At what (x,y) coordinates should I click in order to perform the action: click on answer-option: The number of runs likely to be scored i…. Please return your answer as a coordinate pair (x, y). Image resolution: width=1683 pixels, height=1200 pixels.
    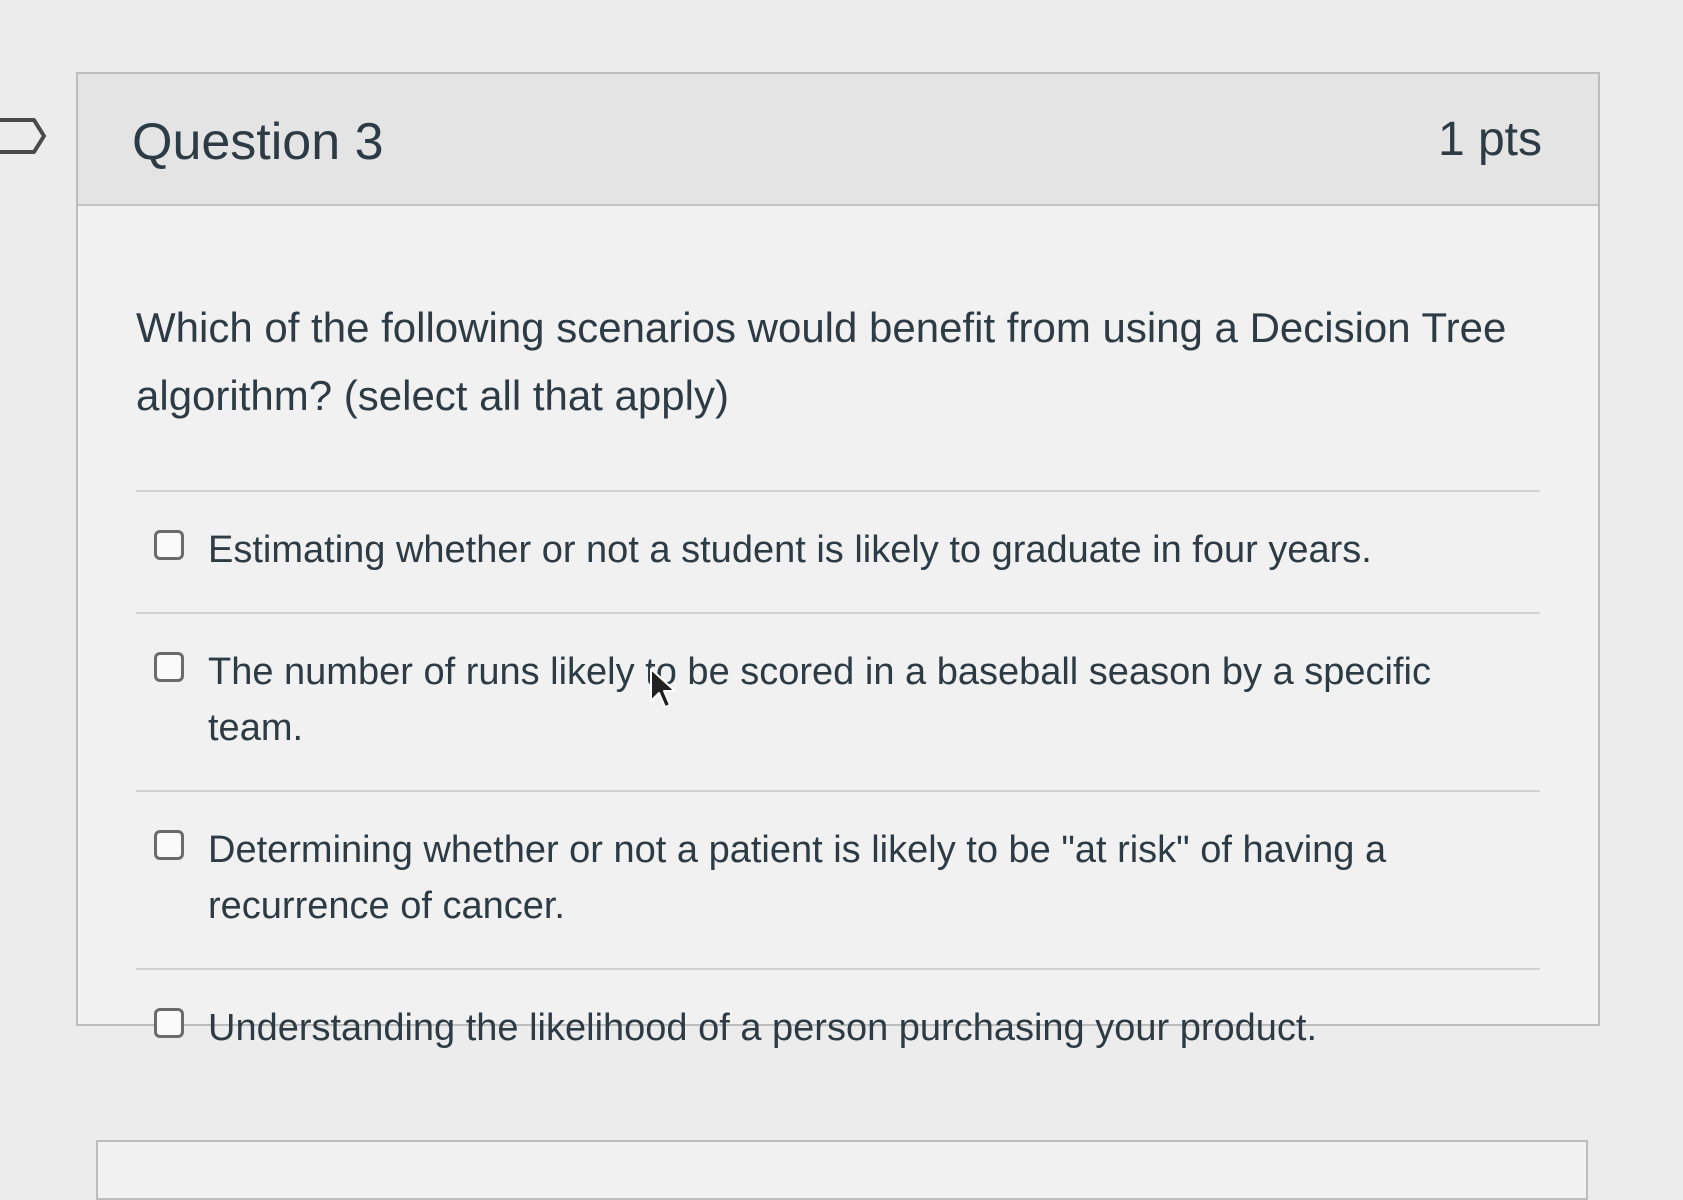
    Looking at the image, I should click on (838, 703).